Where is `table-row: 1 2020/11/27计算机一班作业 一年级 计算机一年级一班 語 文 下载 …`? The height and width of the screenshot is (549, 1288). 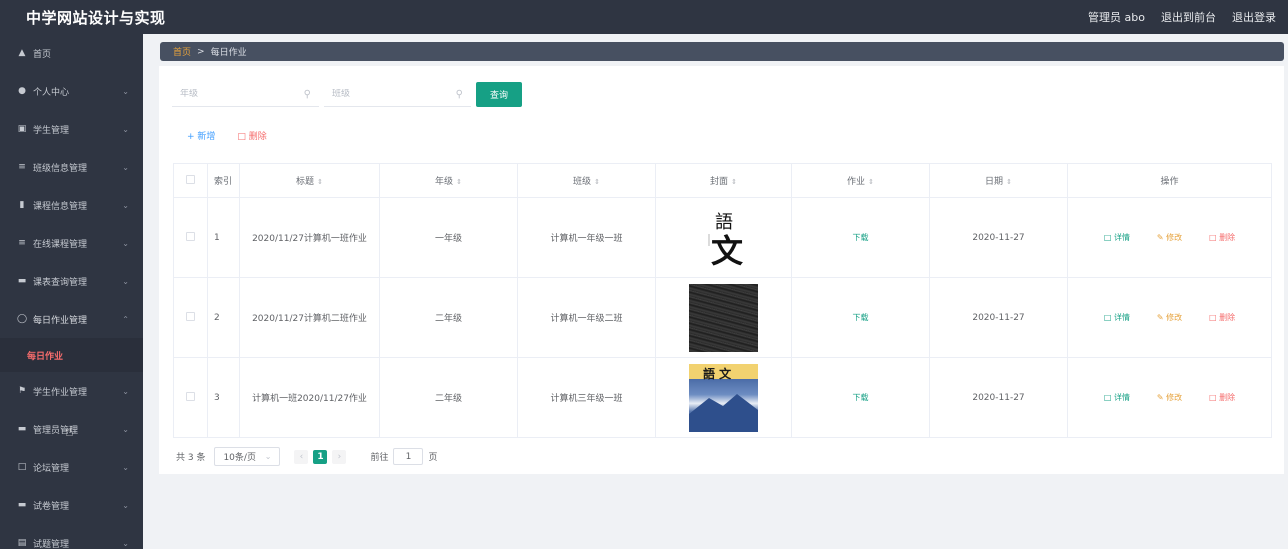
table-row: 1 2020/11/27计算机一班作业 一年级 计算机一年级一班 語 文 下载 … is located at coordinates (722, 237).